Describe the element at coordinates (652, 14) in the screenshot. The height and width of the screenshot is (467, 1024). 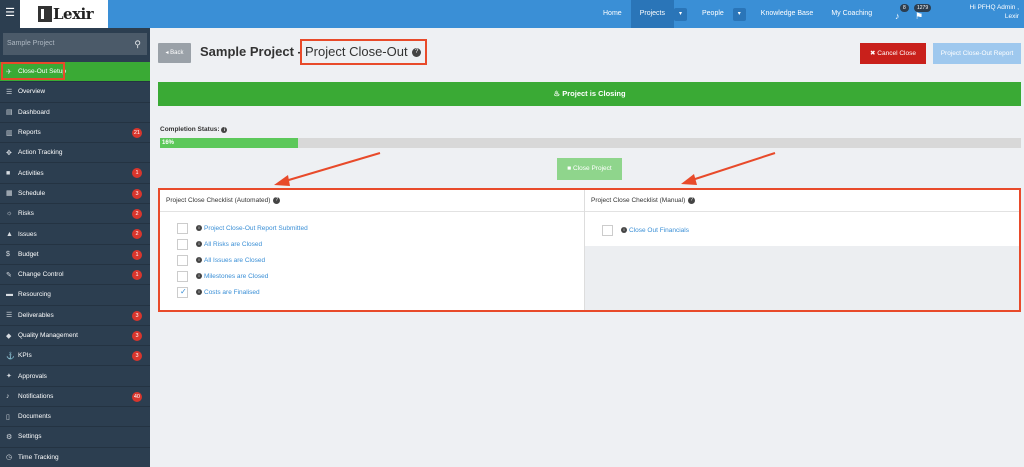
I see `nav-item-projects: Projects` at that location.